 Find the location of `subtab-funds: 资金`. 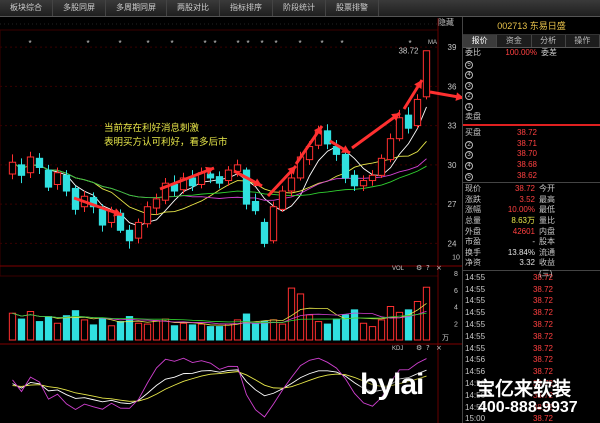

subtab-funds: 资金 is located at coordinates (514, 41).